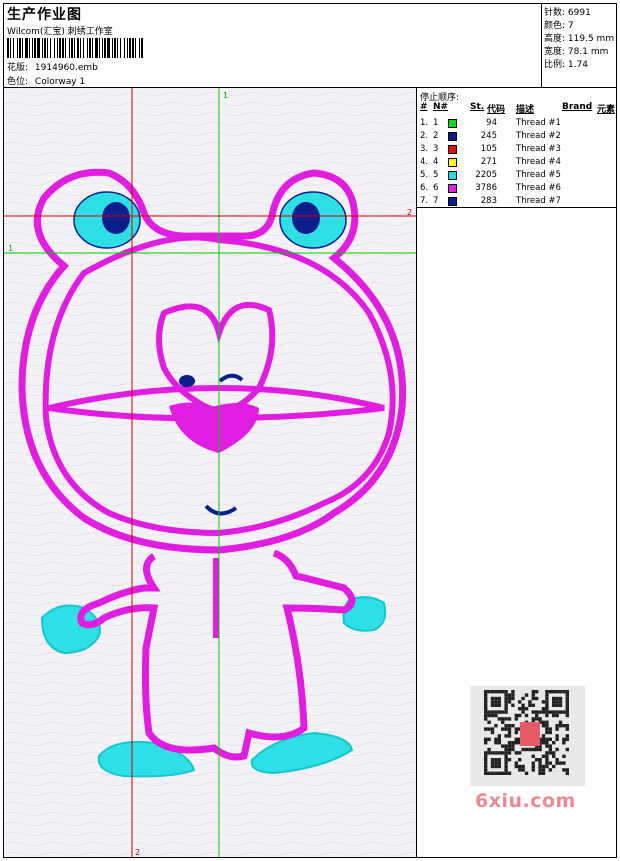 The image size is (620, 861). Describe the element at coordinates (488, 201) in the screenshot. I see `row-stitches: 283` at that location.